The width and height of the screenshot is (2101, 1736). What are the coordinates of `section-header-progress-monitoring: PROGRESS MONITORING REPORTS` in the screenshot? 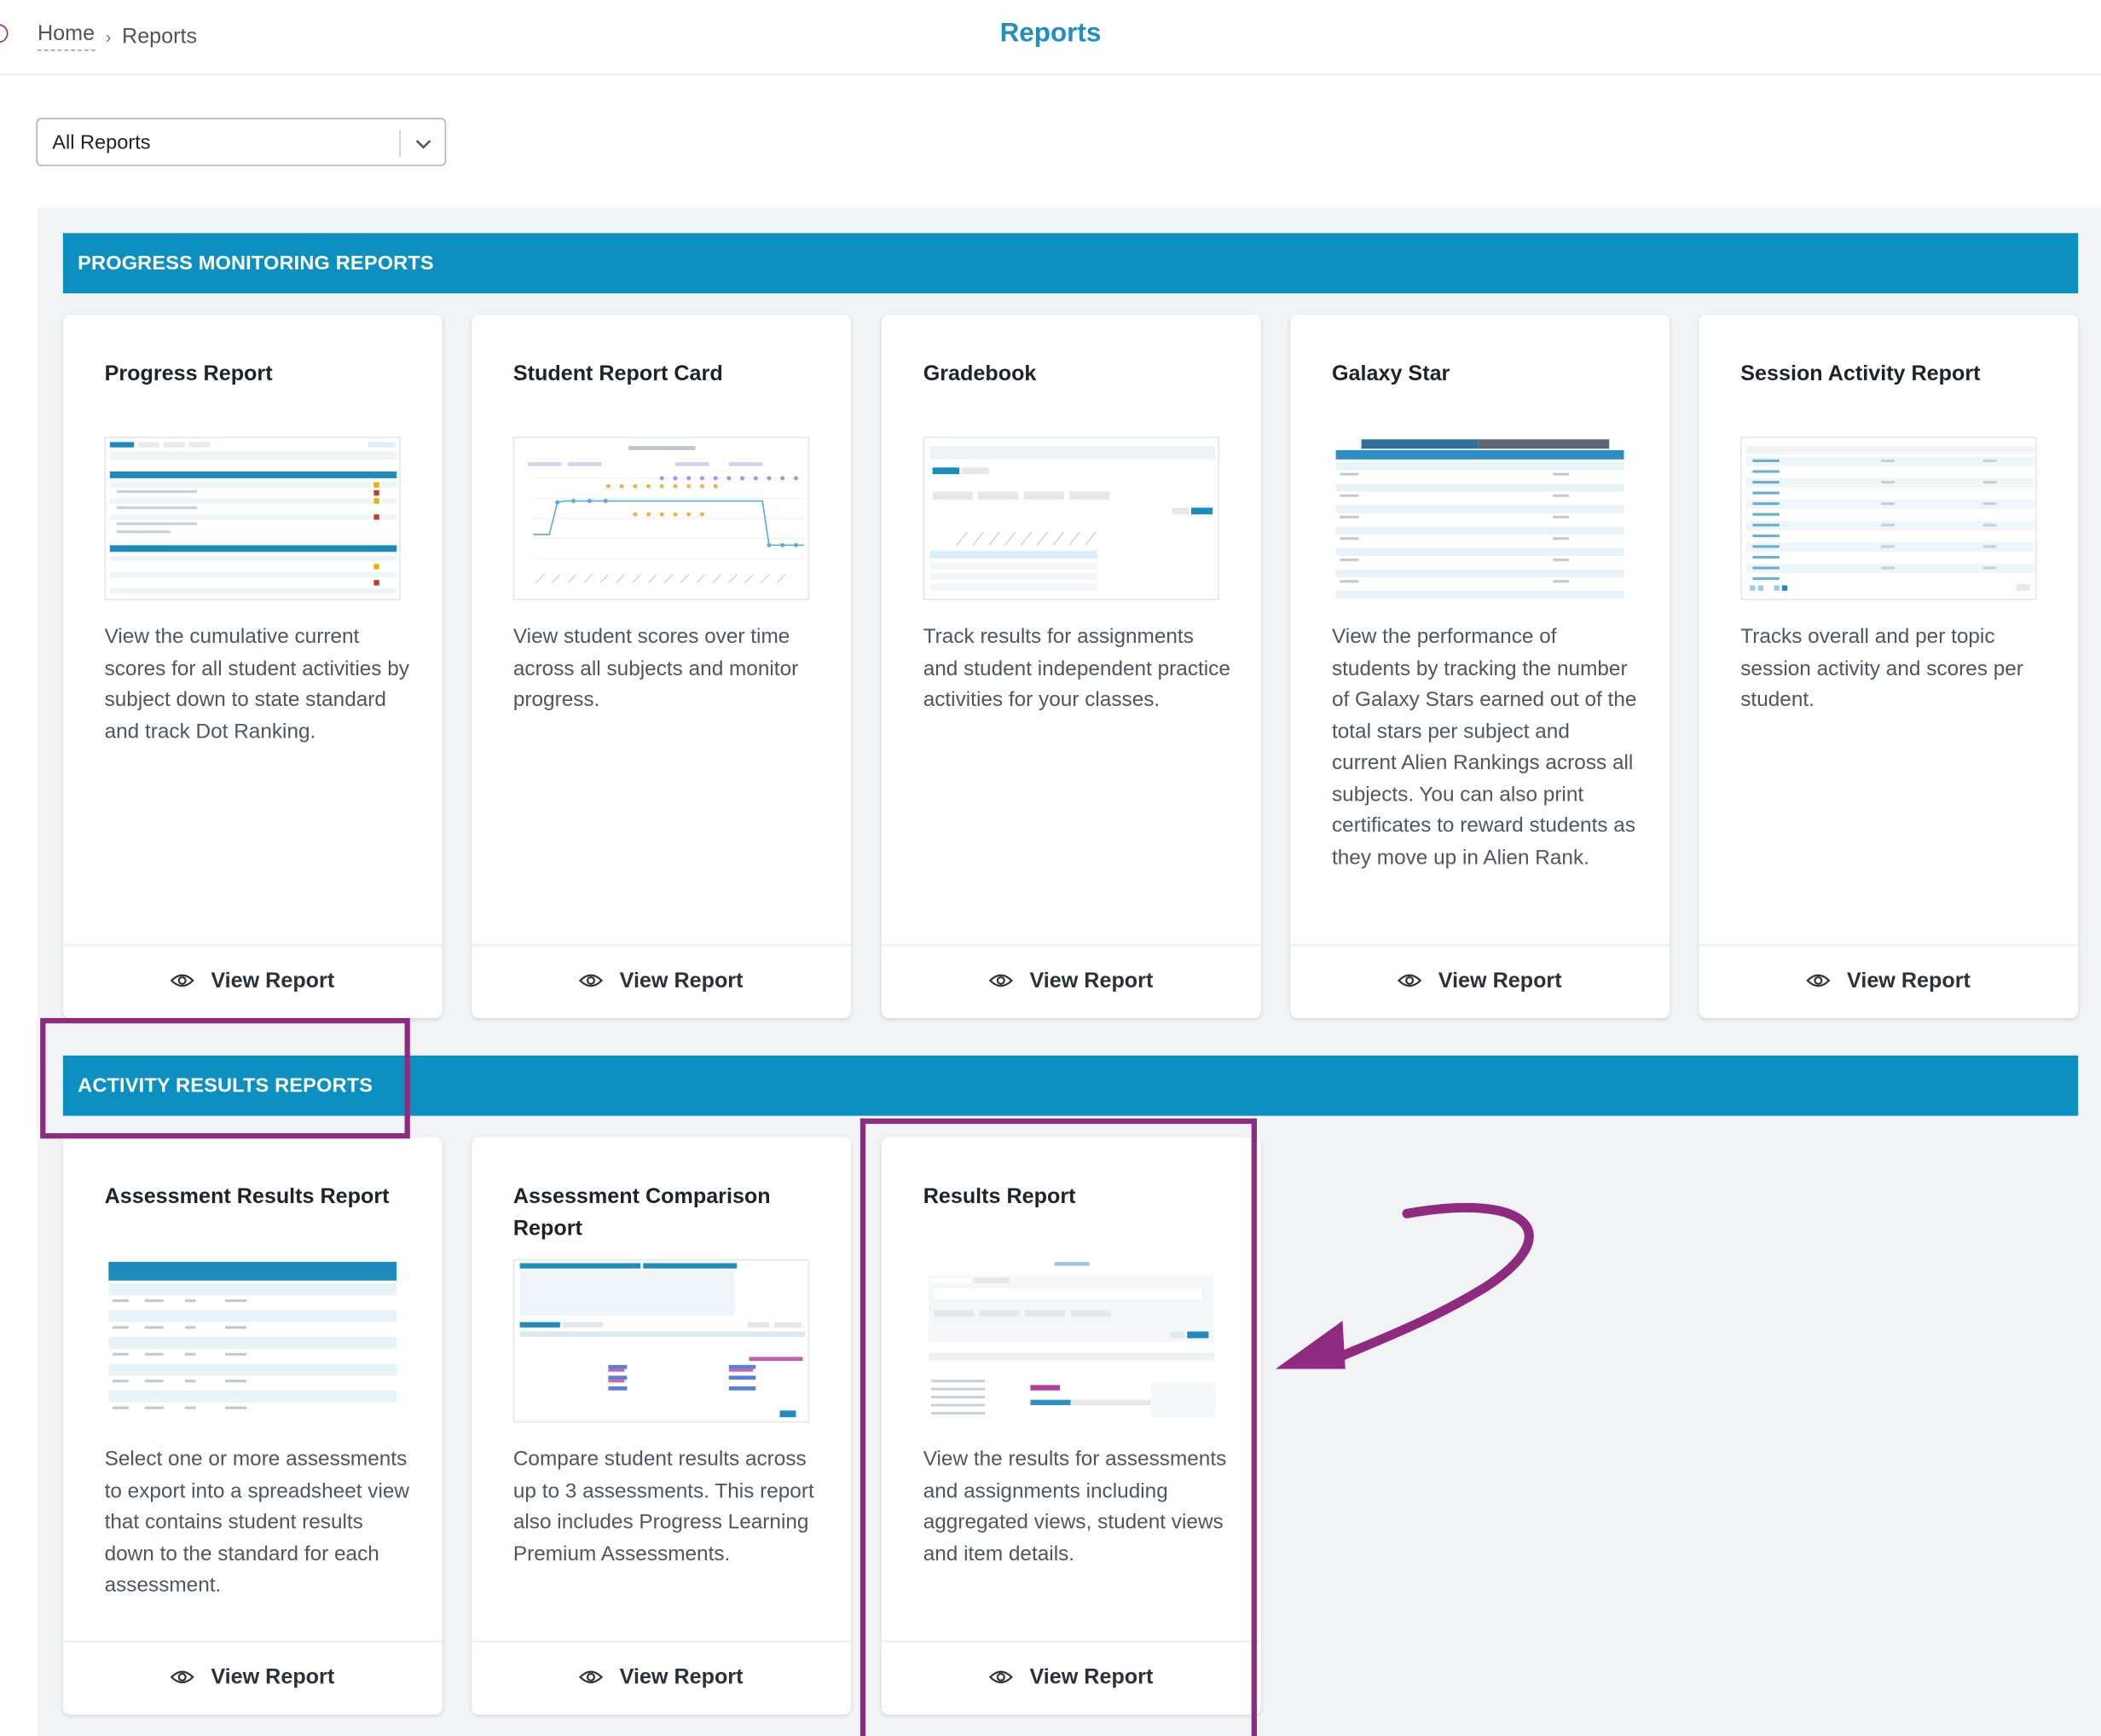 It's located at (1070, 263).